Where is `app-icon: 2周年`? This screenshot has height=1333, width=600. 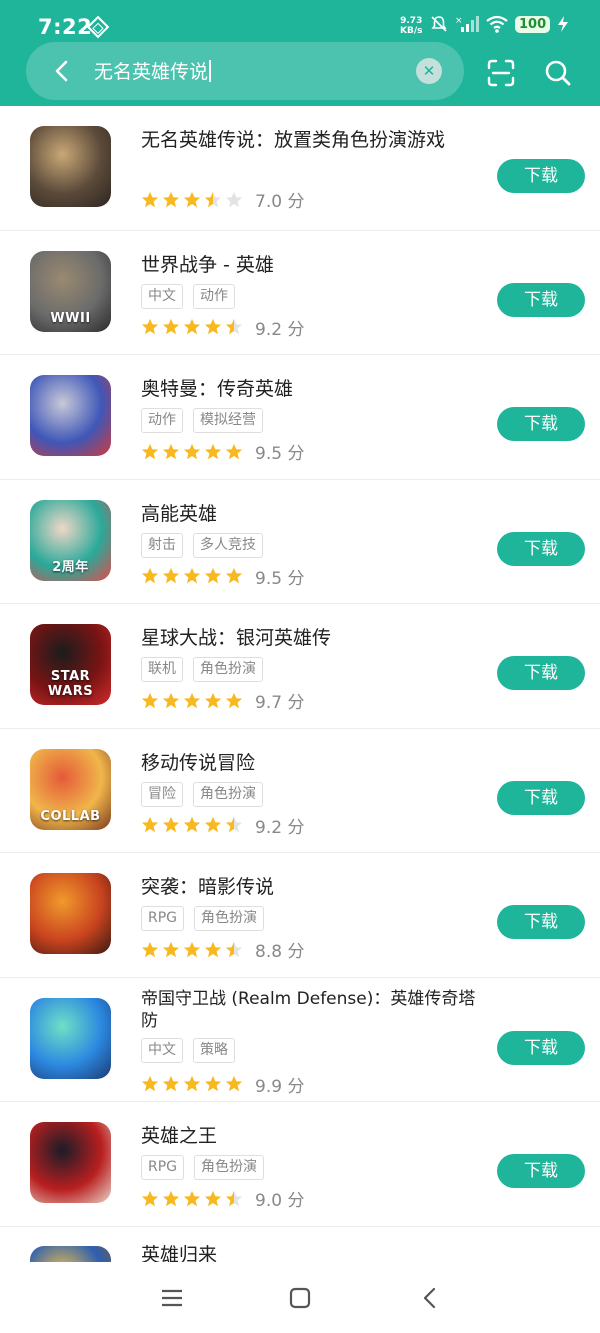 app-icon: 2周年 is located at coordinates (70, 540).